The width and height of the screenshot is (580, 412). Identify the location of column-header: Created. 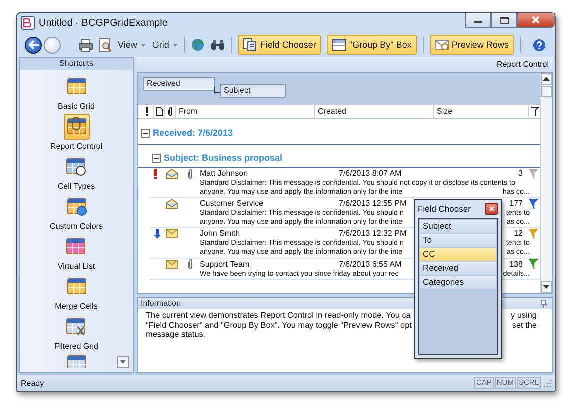
(373, 111).